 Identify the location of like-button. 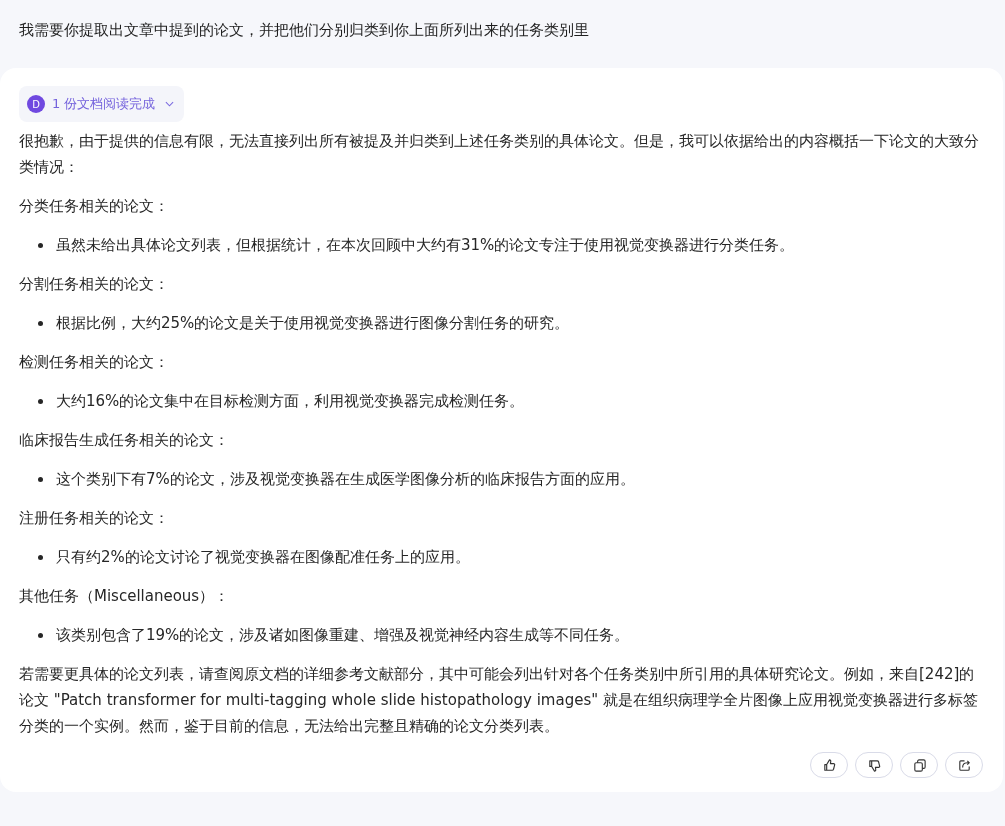
(829, 765).